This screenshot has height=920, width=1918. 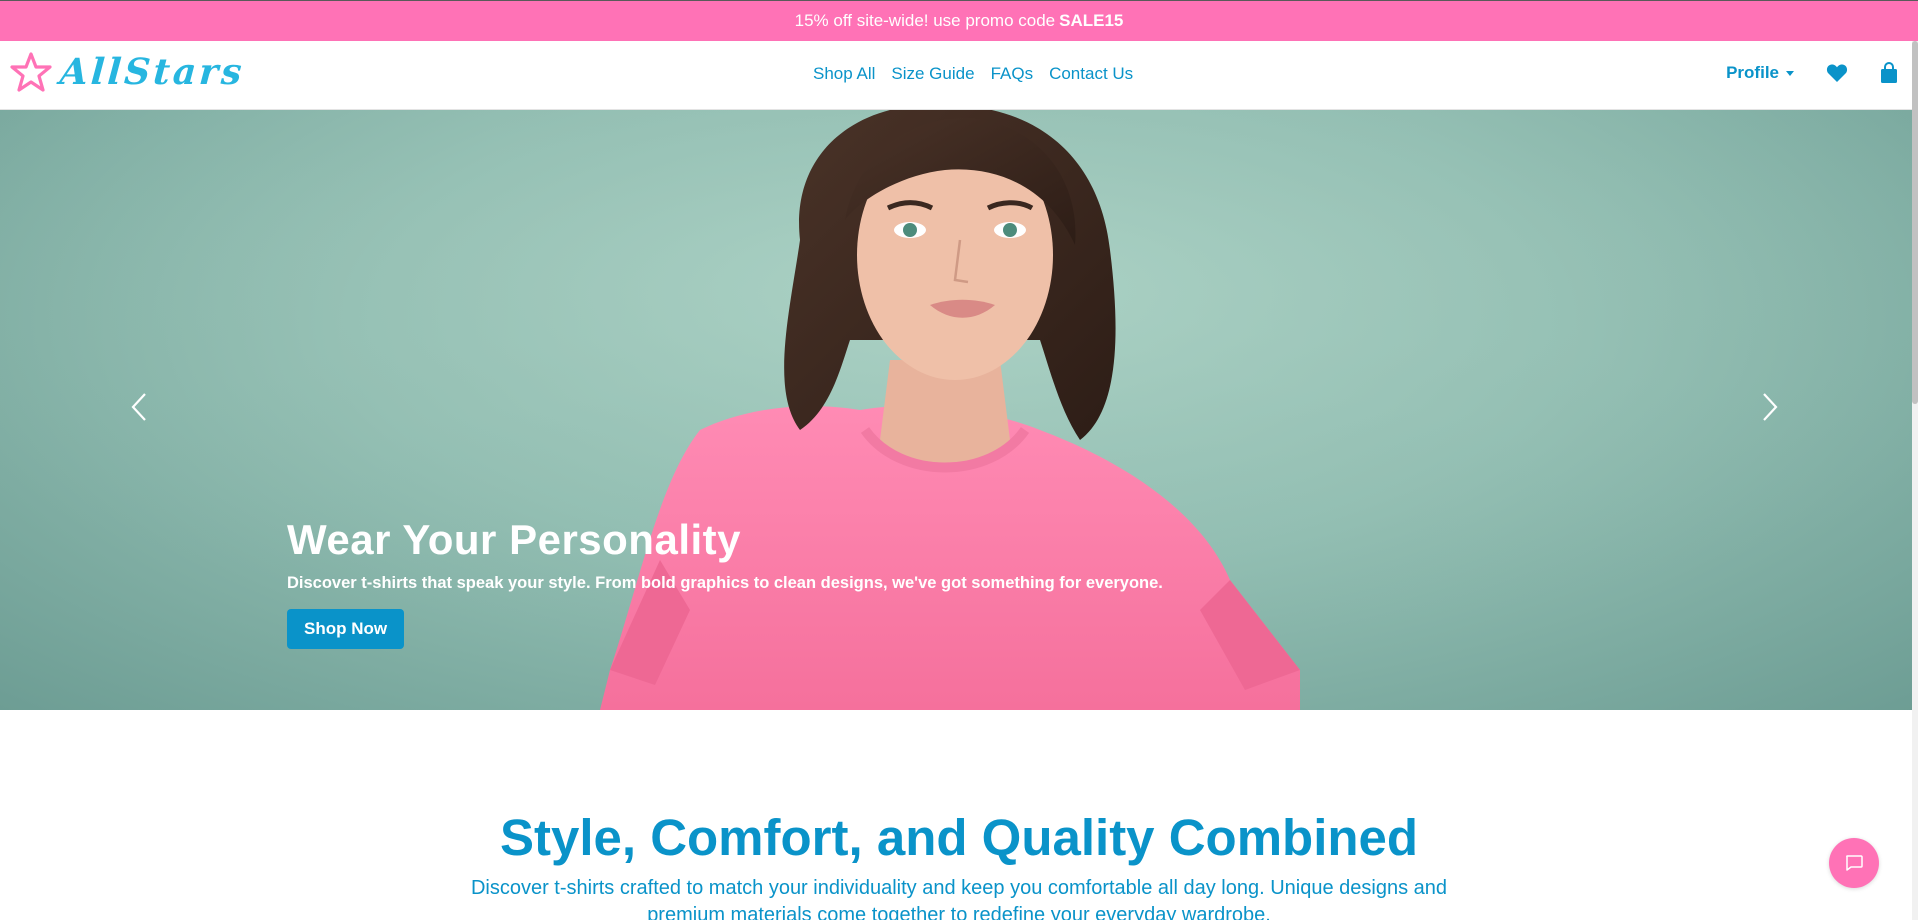 I want to click on nav-contact-us: Contact Us, so click(x=1091, y=74).